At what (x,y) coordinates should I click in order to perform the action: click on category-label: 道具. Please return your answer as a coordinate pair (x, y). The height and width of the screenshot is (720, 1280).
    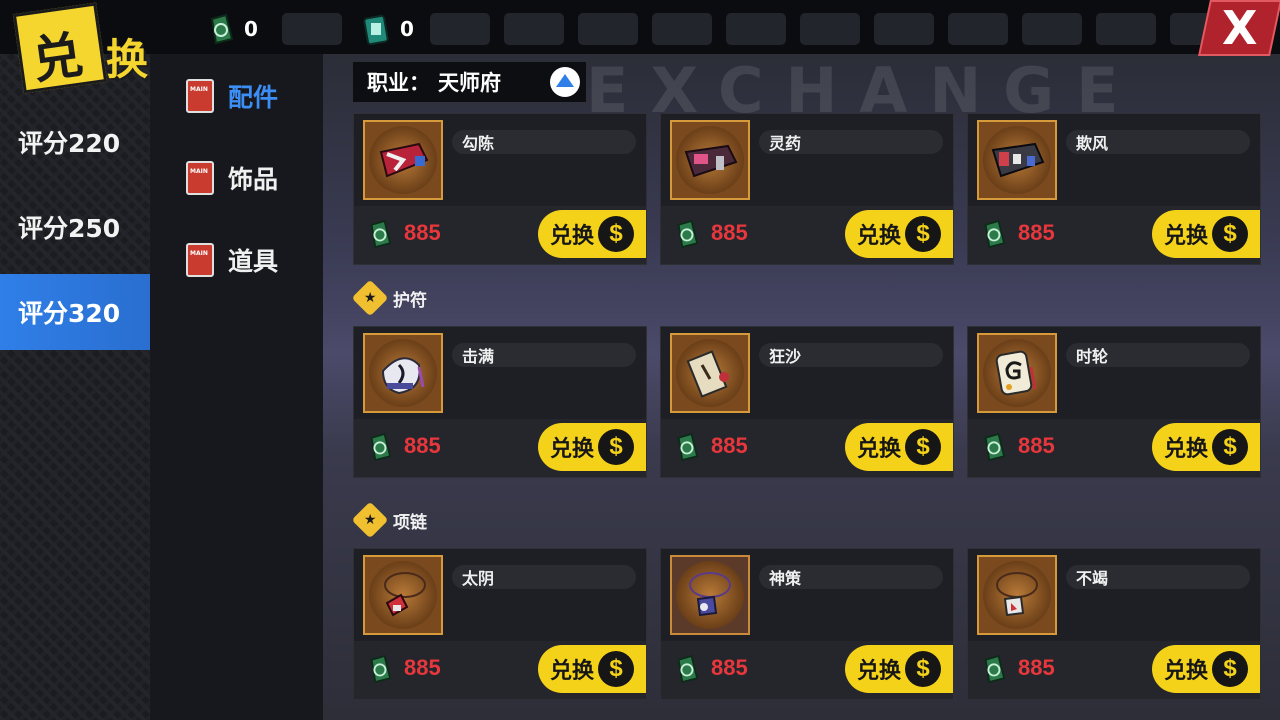
    Looking at the image, I should click on (253, 261).